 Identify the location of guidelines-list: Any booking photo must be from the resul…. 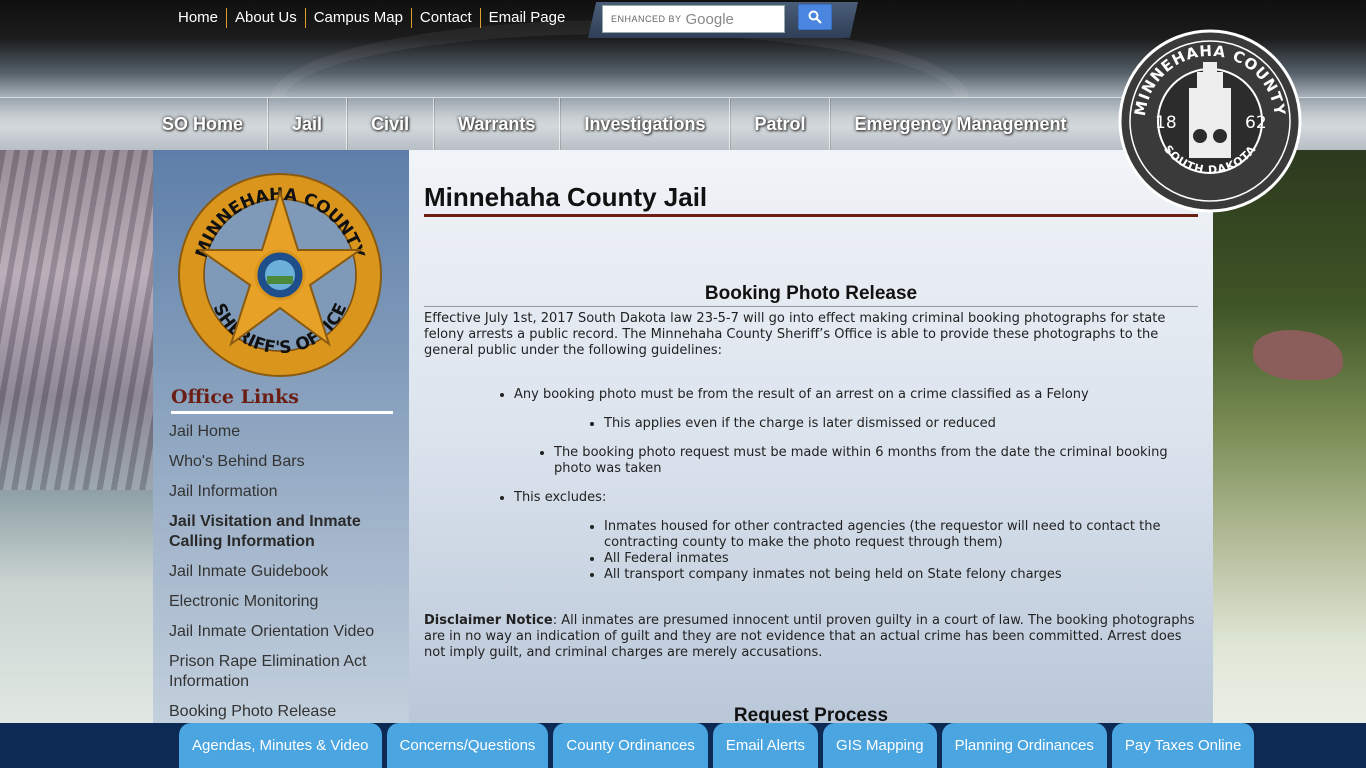
(811, 485).